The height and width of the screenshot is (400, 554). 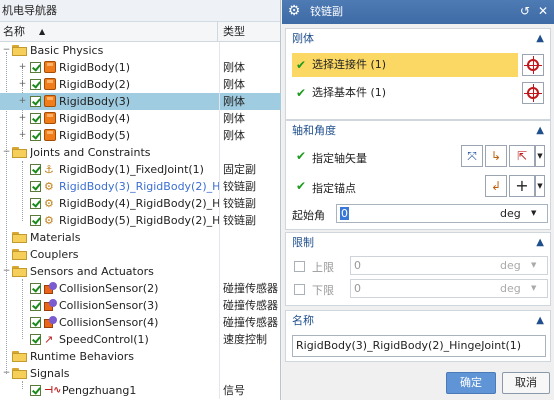 What do you see at coordinates (303, 242) in the screenshot?
I see `section-title: 限制` at bounding box center [303, 242].